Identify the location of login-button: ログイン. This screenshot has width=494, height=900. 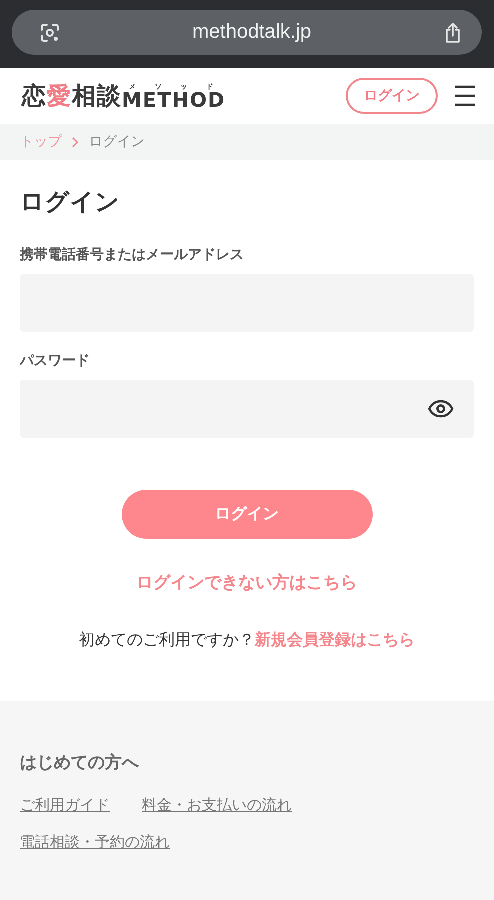
(392, 96).